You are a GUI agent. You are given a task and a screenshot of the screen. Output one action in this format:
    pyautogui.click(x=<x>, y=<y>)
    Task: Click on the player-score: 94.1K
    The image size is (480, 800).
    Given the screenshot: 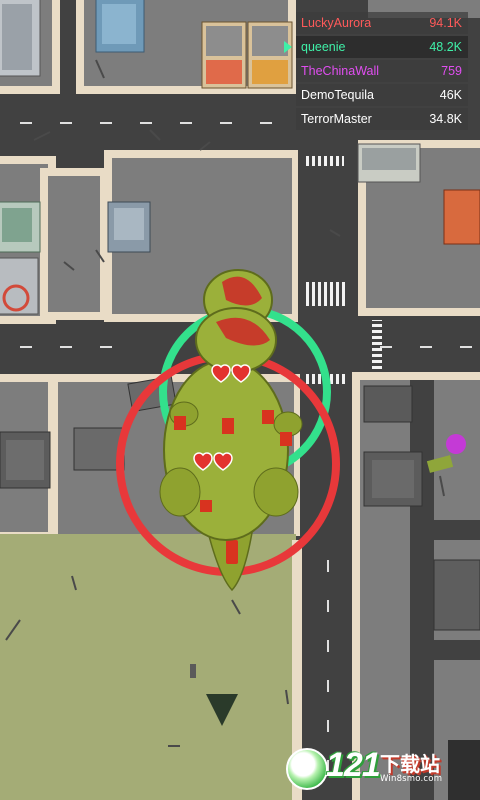 What is the action you would take?
    pyautogui.click(x=445, y=23)
    